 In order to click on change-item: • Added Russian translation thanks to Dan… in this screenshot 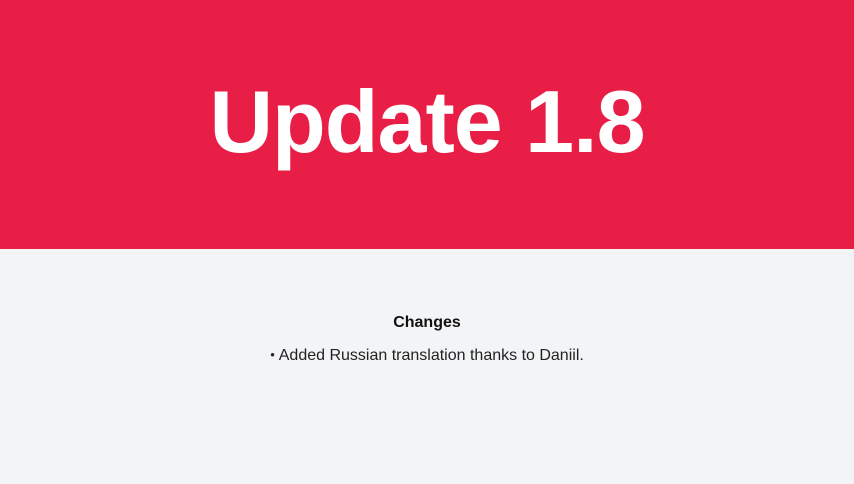, I will do `click(427, 356)`.